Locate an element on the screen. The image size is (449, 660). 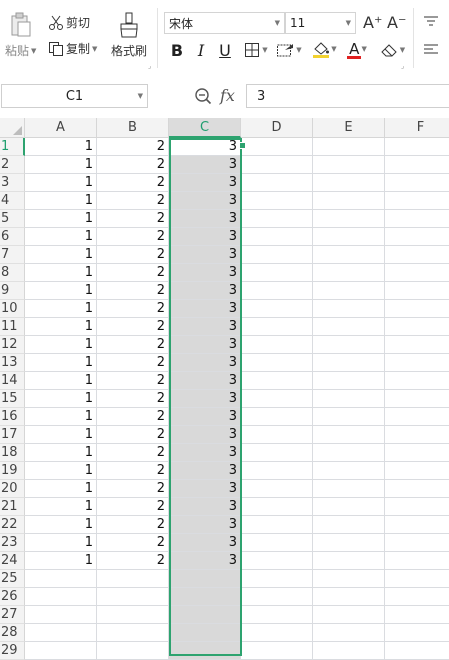
cell-e28 is located at coordinates (349, 633).